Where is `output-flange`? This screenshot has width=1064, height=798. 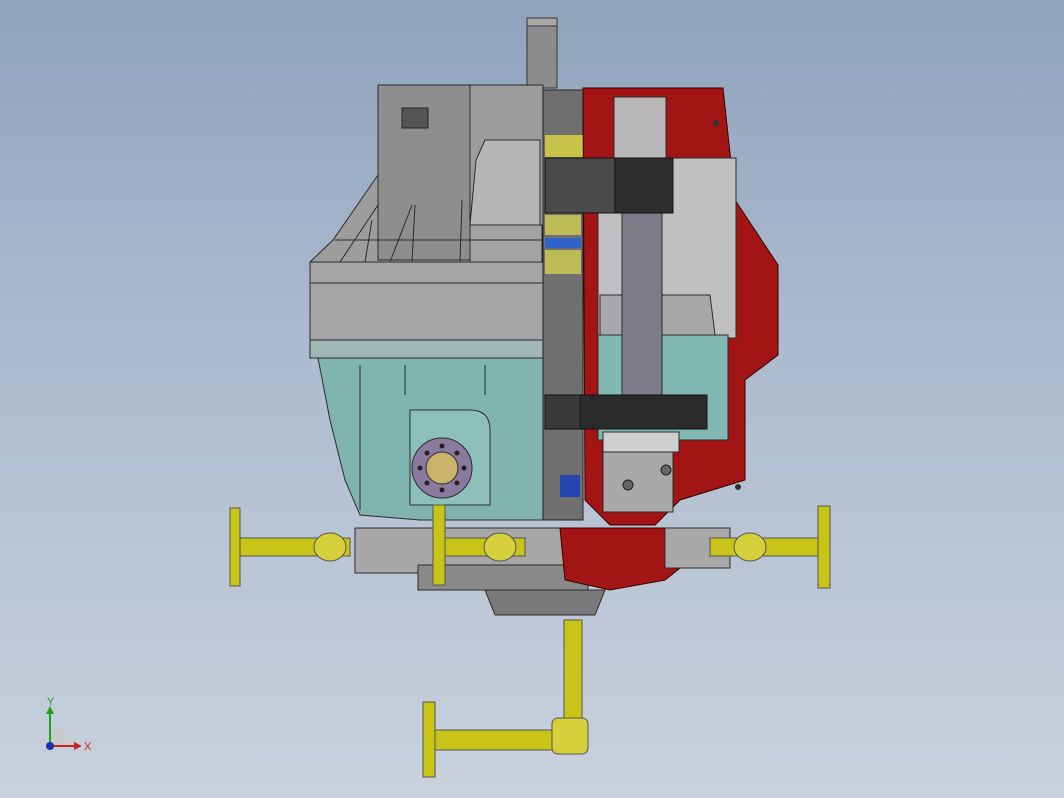
output-flange is located at coordinates (442, 468).